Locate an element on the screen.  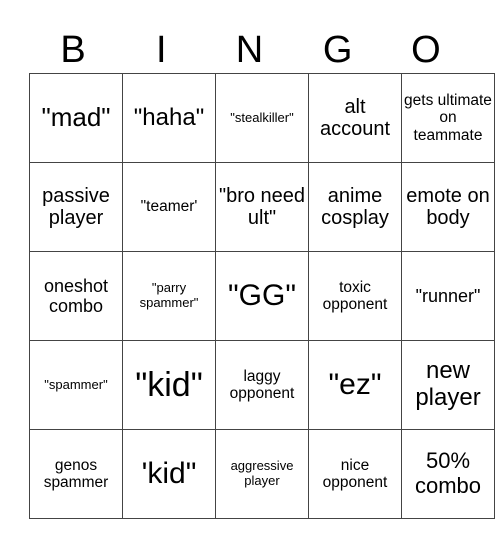
bingo-cell: aggressive player is located at coordinates (262, 474).